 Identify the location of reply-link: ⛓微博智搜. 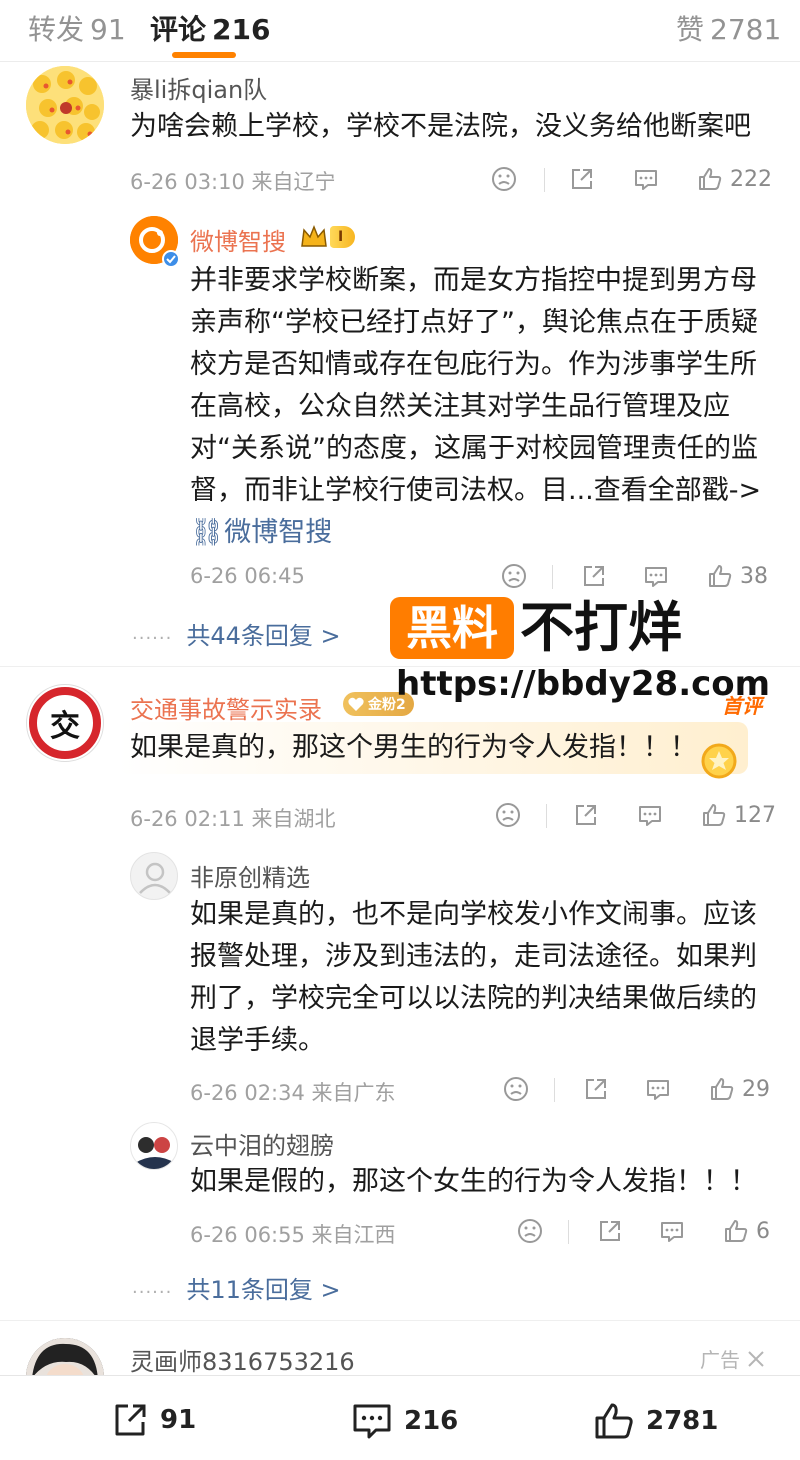
(261, 532).